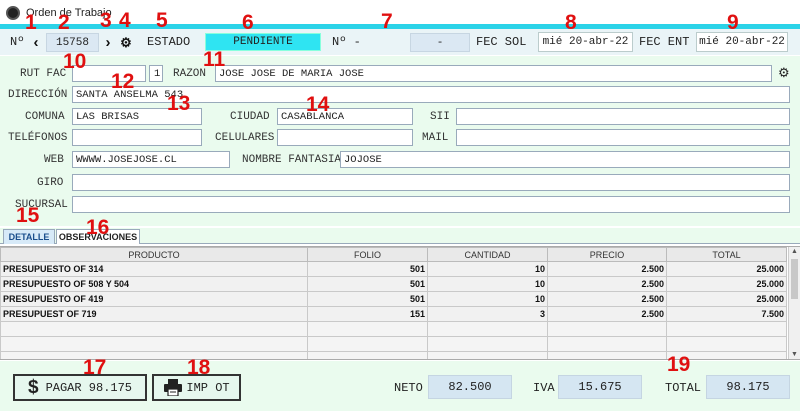 The height and width of the screenshot is (411, 800). I want to click on tab-bar: DETALLE OBSERVACIONES, so click(400, 236).